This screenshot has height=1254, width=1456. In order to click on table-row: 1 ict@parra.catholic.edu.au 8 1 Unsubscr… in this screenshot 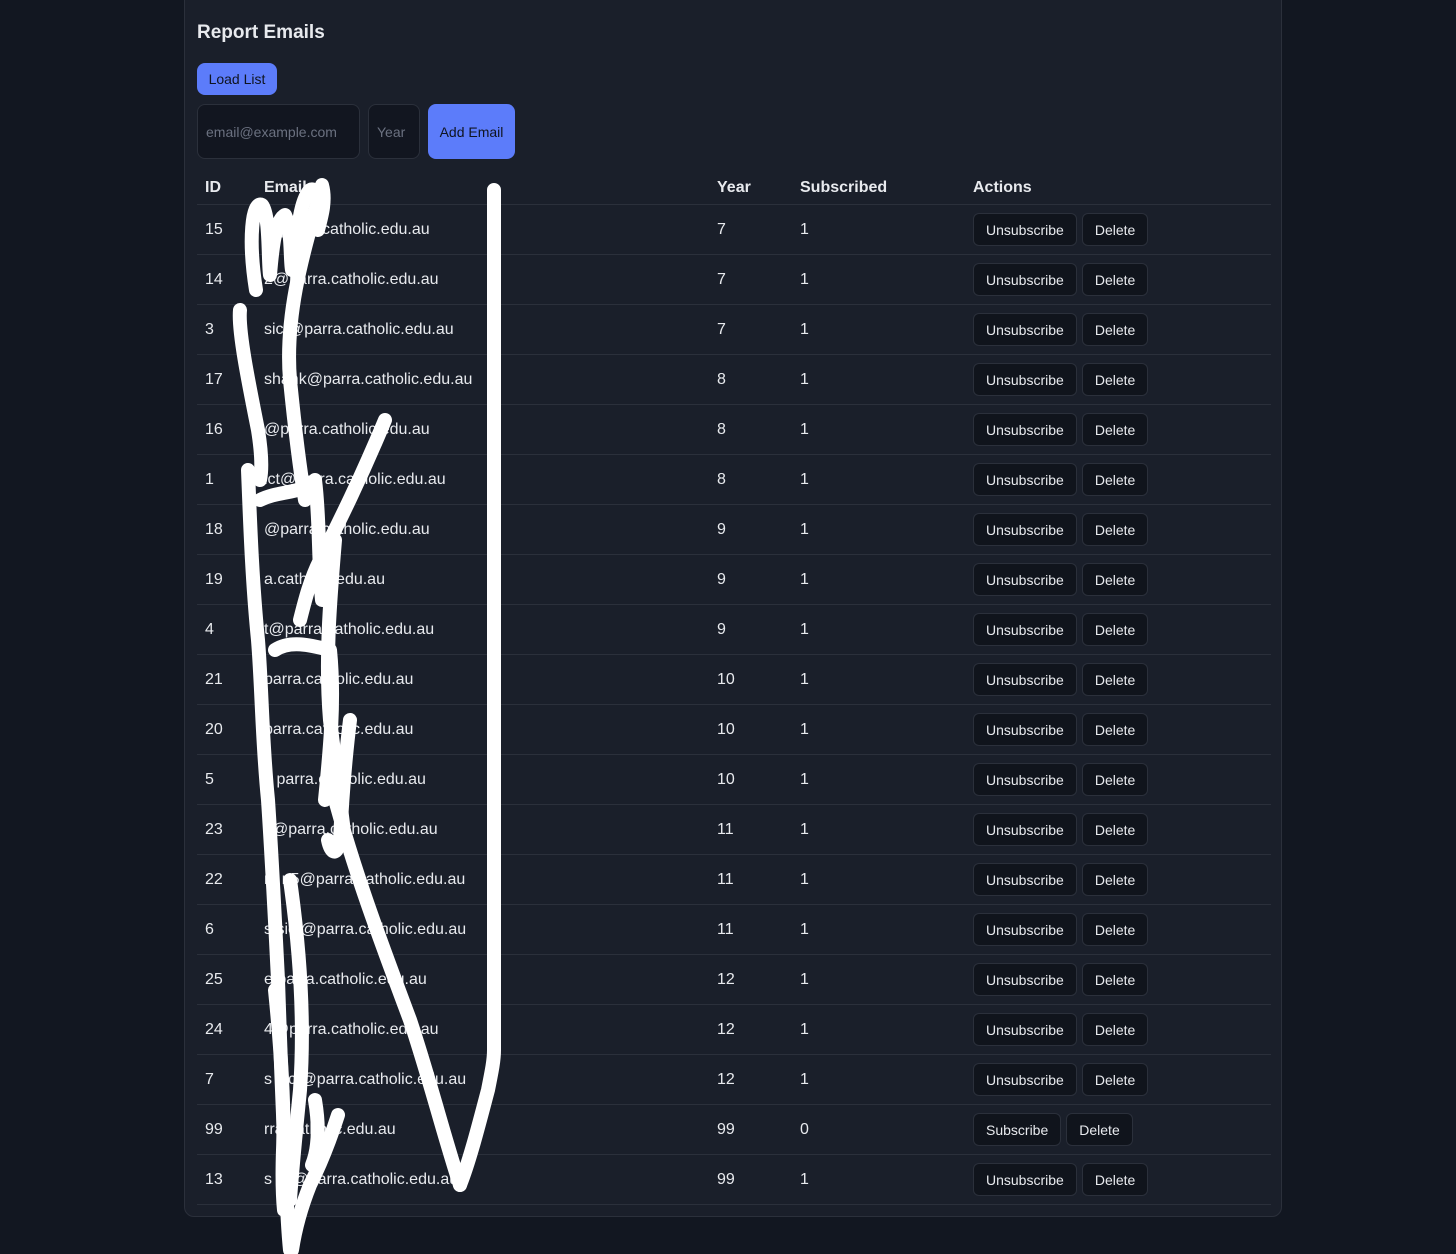, I will do `click(734, 480)`.